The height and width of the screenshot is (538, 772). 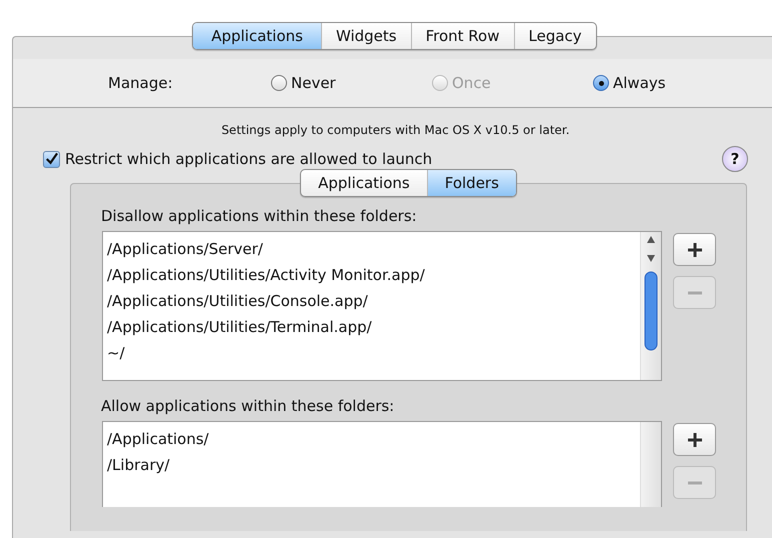 I want to click on folder-item: /Applications/Utilities/Terminal.app/, so click(x=373, y=327).